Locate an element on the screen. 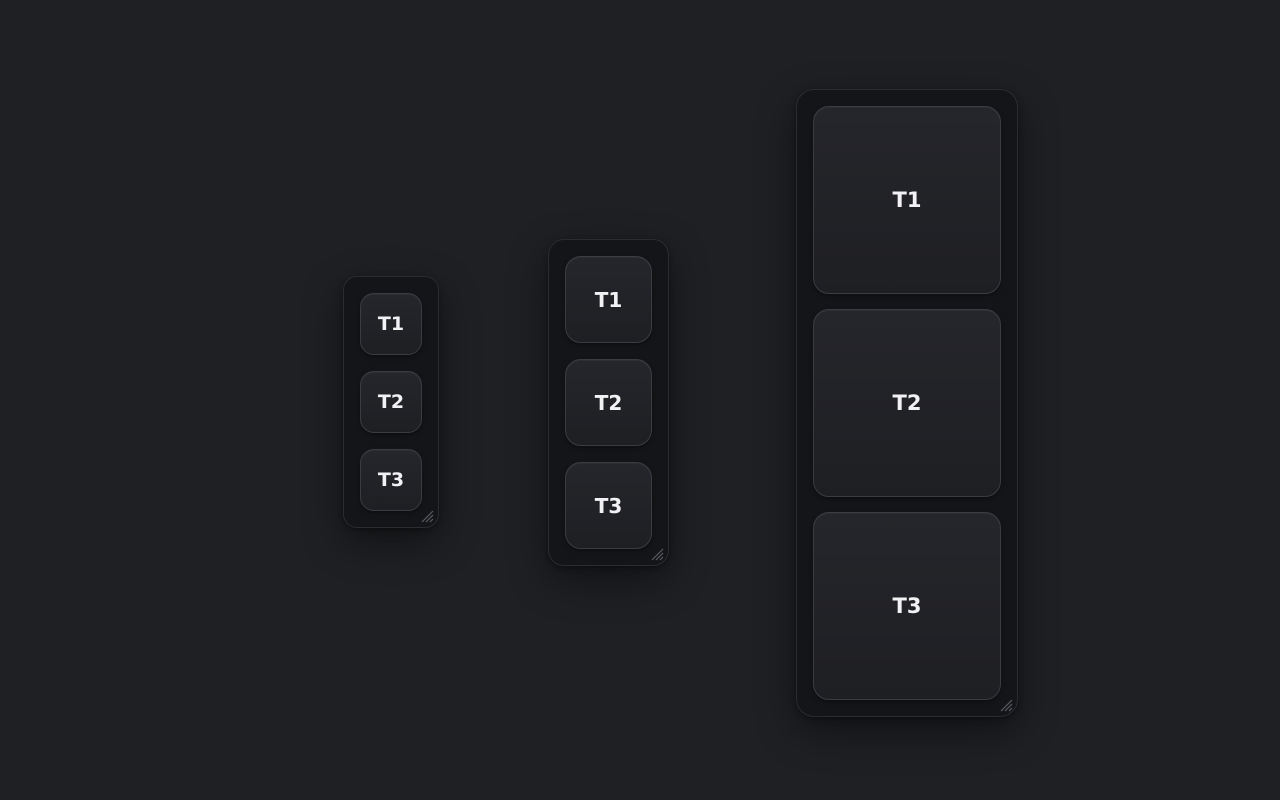 Image resolution: width=1280 pixels, height=800 pixels. tile-panel-small: T1 T2 T3 is located at coordinates (391, 402).